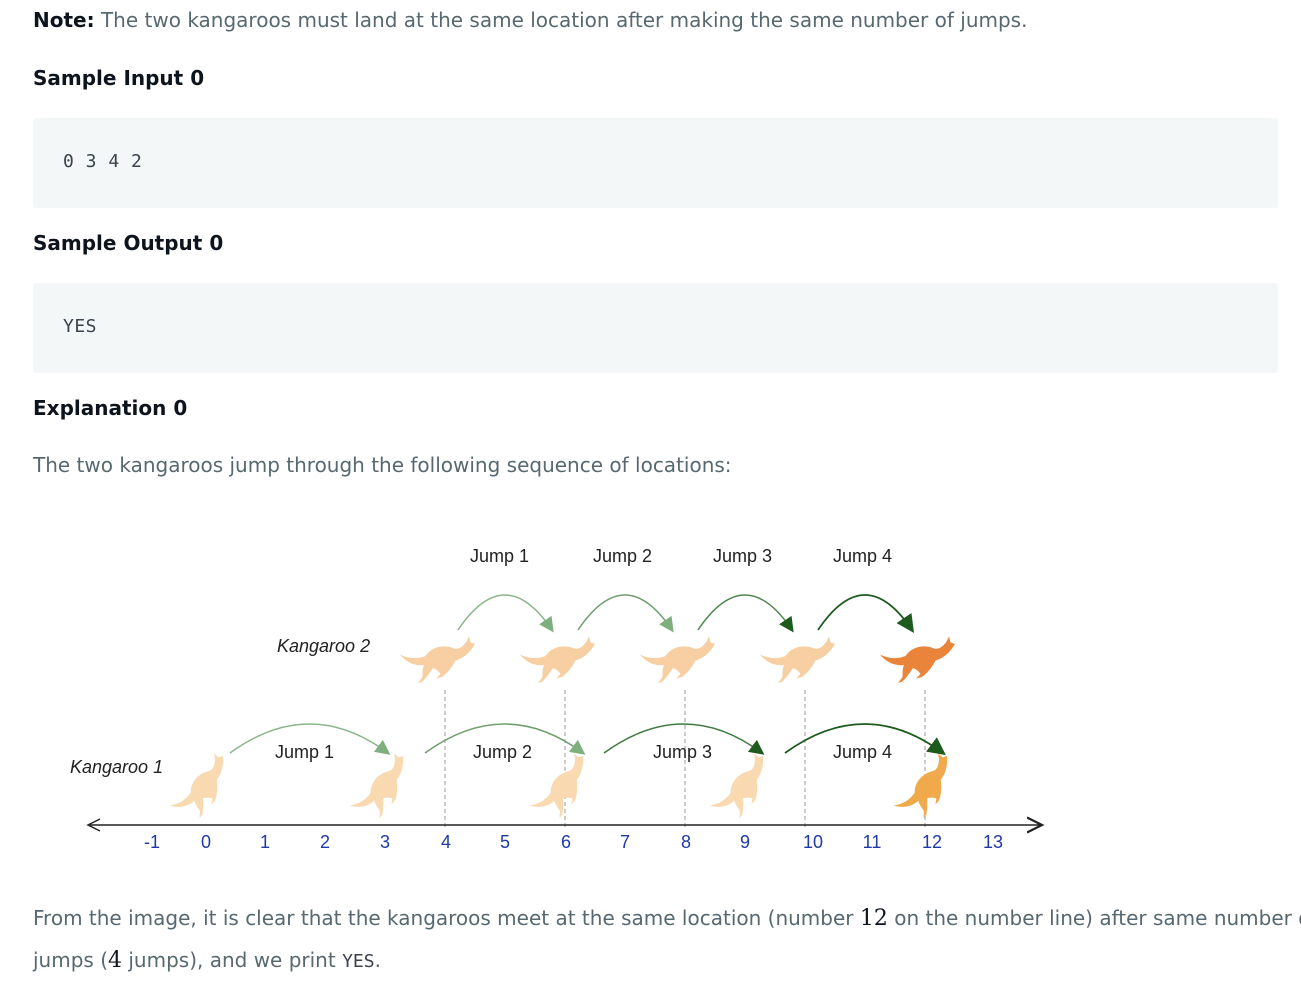 This screenshot has width=1301, height=1002. Describe the element at coordinates (655, 328) in the screenshot. I see `sample-output-box: YES` at that location.